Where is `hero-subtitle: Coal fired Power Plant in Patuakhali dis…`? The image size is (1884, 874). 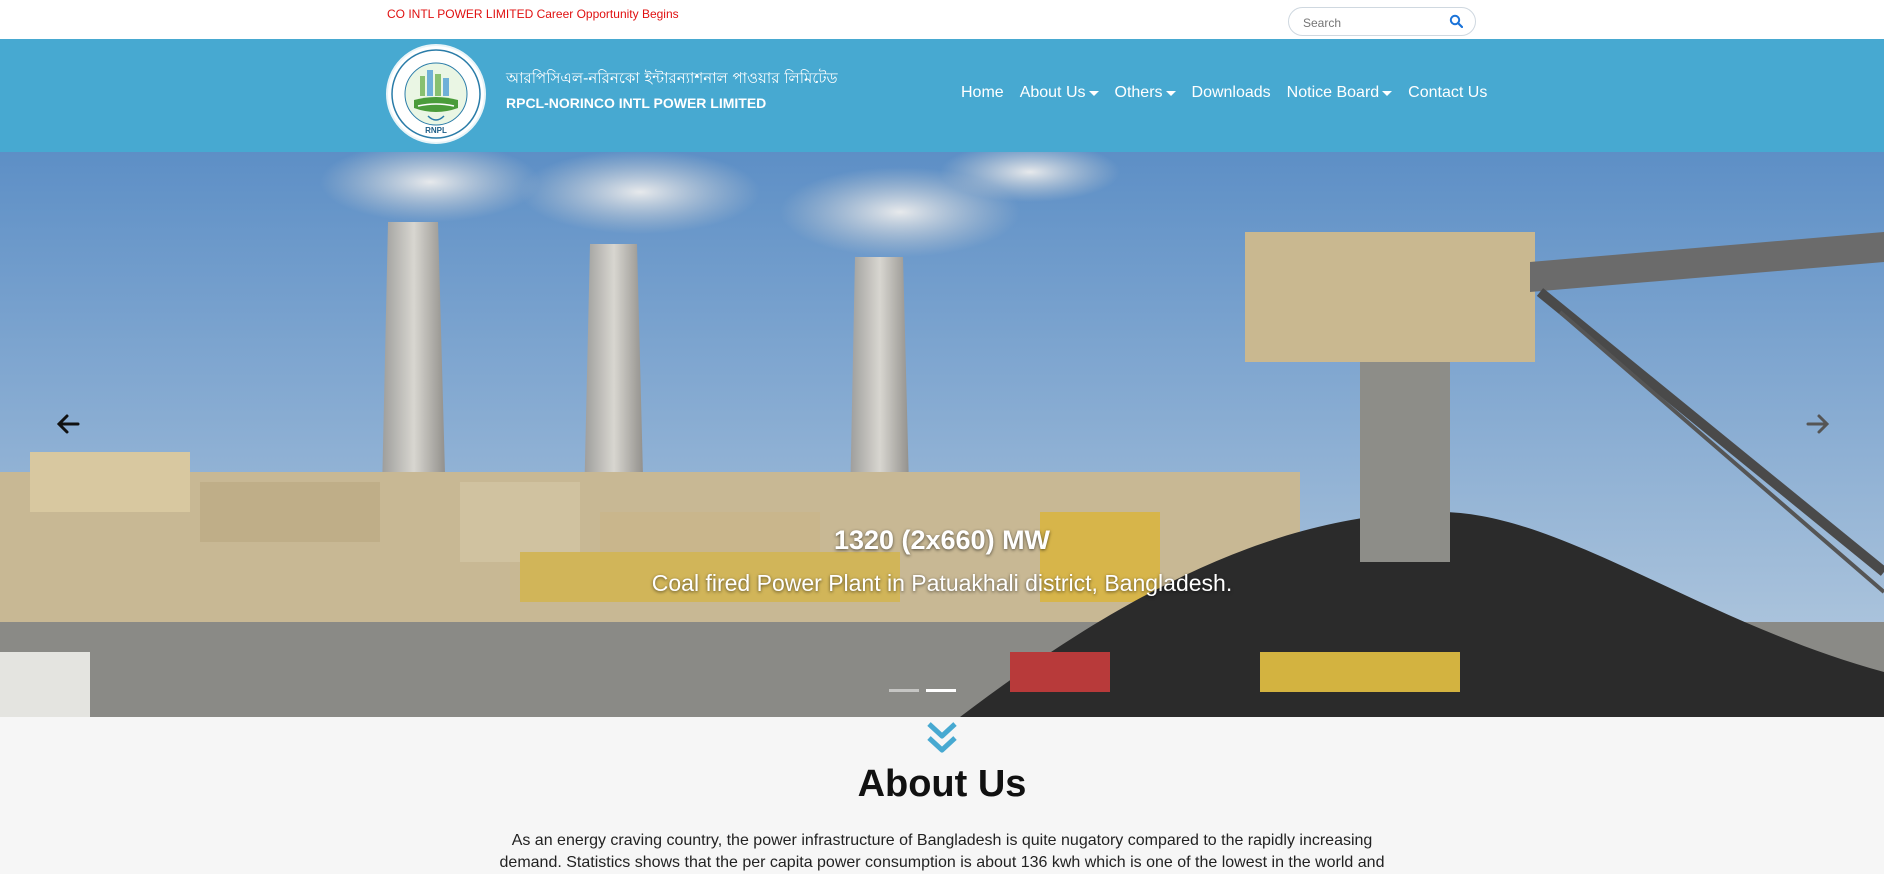 hero-subtitle: Coal fired Power Plant in Patuakhali dis… is located at coordinates (942, 583).